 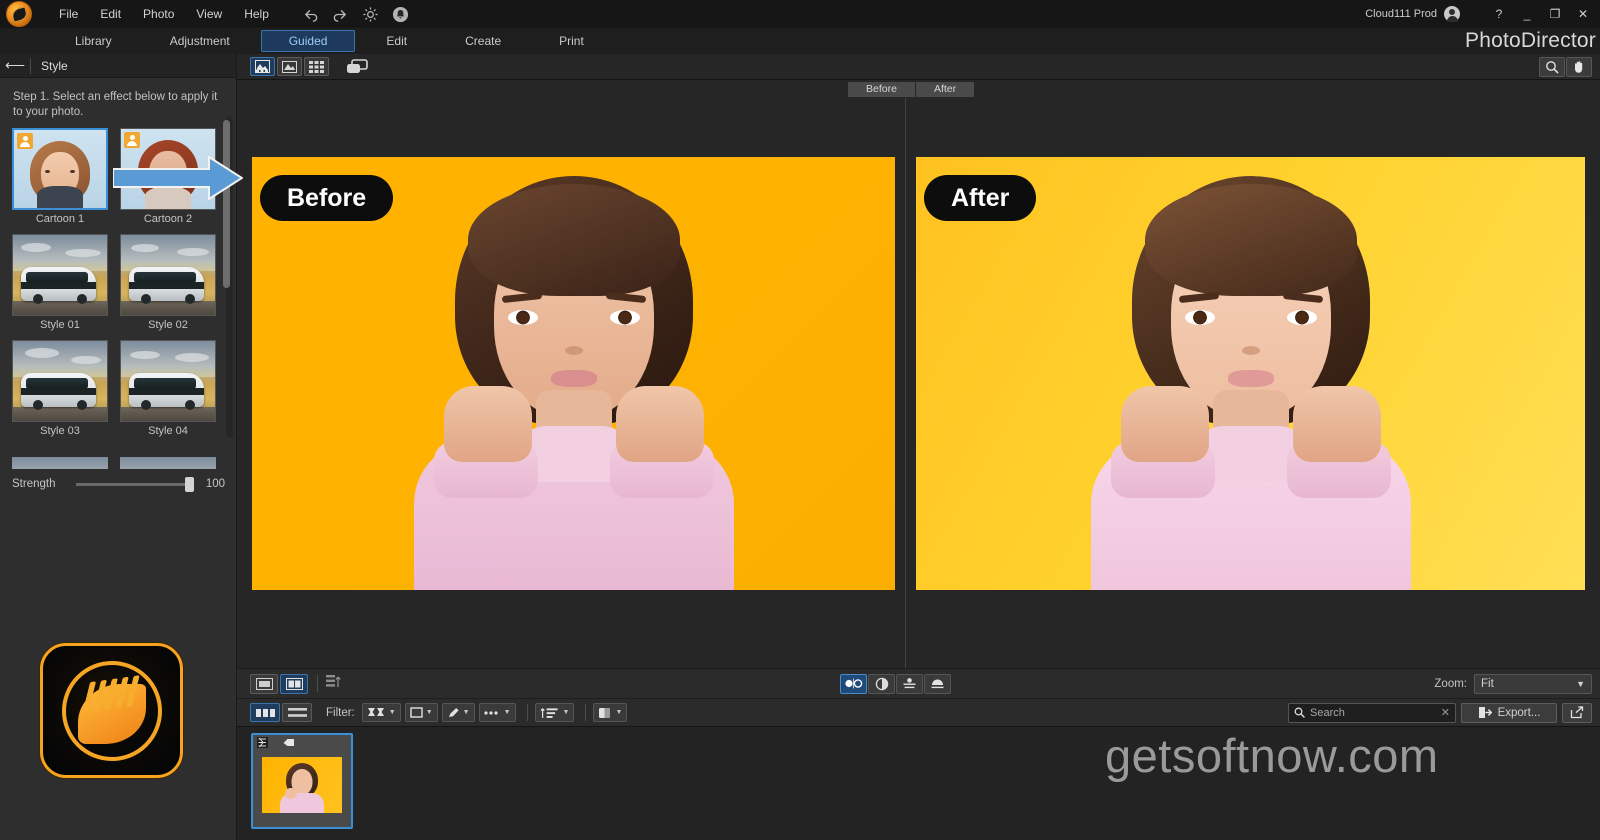 What do you see at coordinates (909, 683) in the screenshot?
I see `compare-top-bottom-icon` at bounding box center [909, 683].